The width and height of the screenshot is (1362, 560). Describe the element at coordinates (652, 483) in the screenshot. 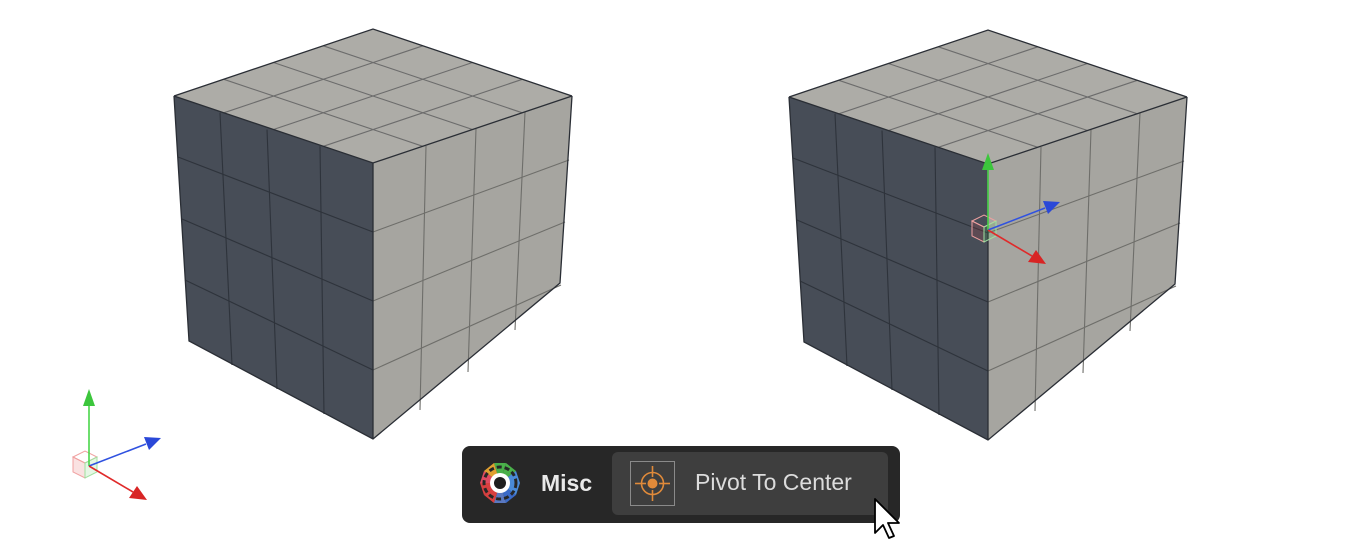

I see `pivot-target-icon` at that location.